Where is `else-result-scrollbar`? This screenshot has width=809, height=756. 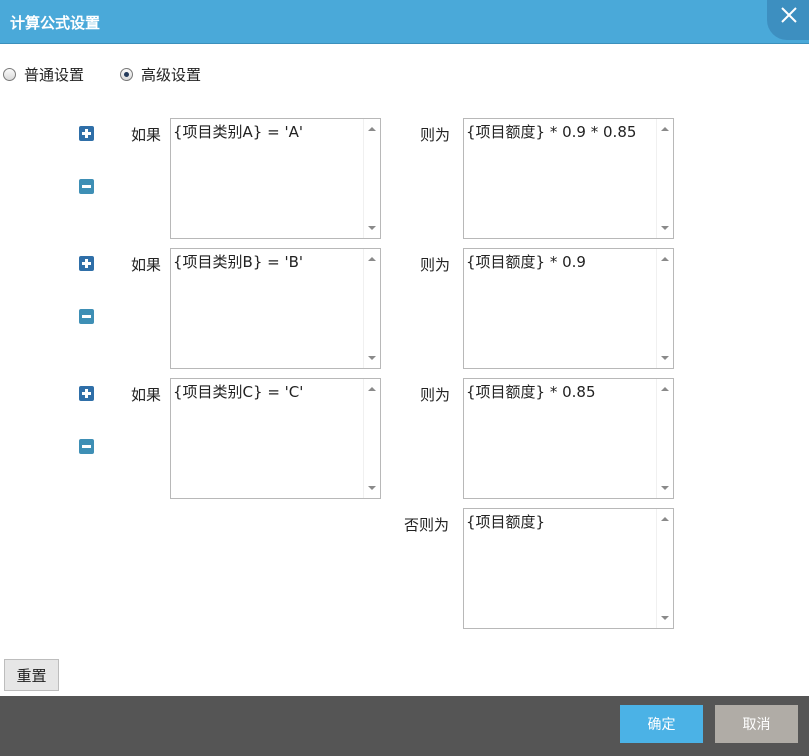 else-result-scrollbar is located at coordinates (664, 568).